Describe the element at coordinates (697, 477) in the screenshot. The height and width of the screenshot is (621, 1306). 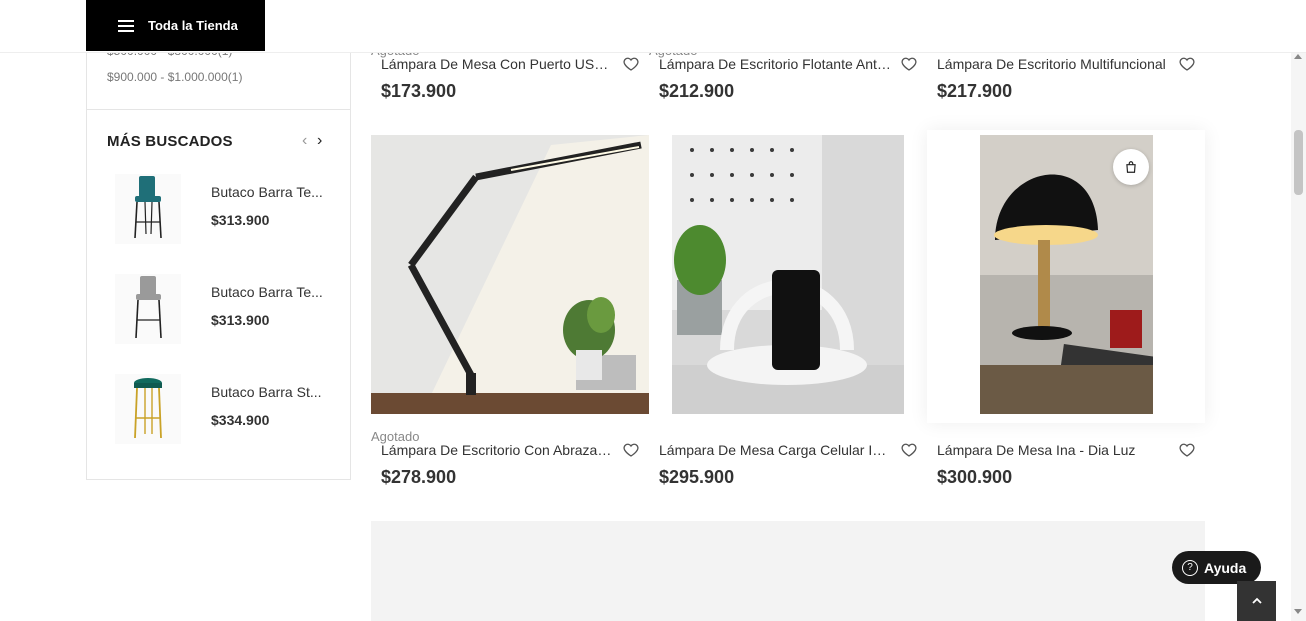
I see `product-price: $295.900` at that location.